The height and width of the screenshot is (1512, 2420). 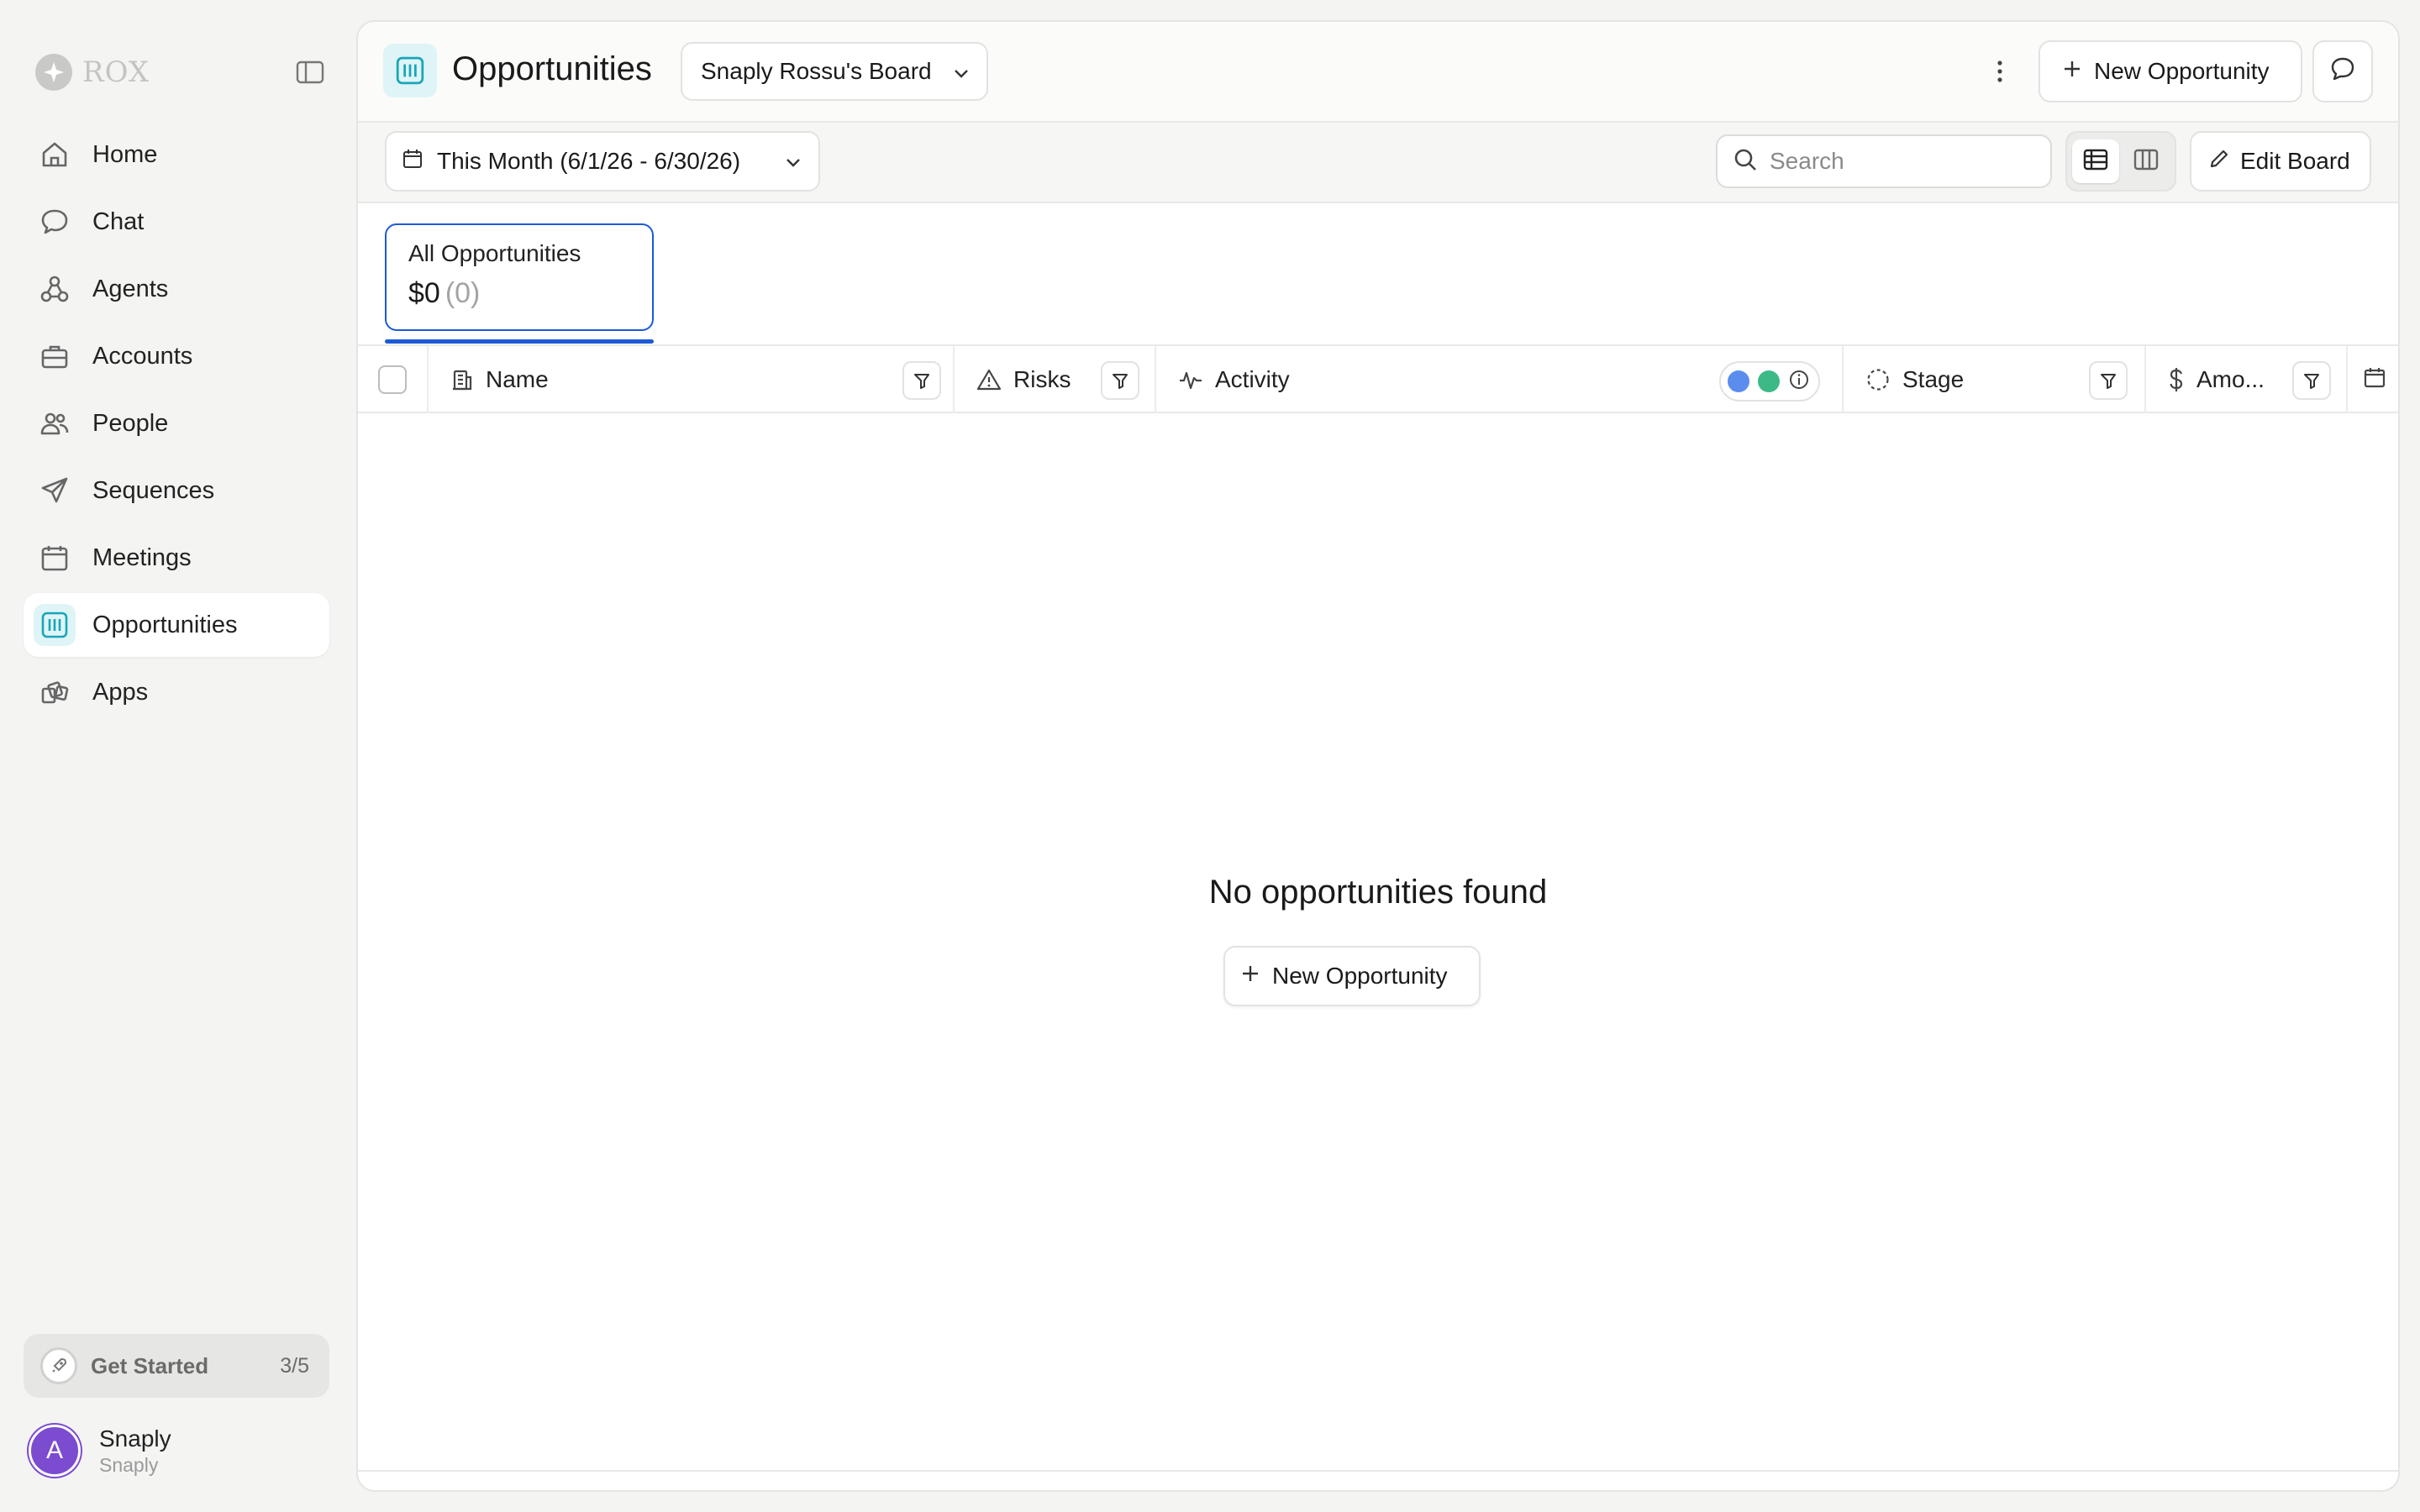 I want to click on get-started-button: Get Started 3/5, so click(x=176, y=1366).